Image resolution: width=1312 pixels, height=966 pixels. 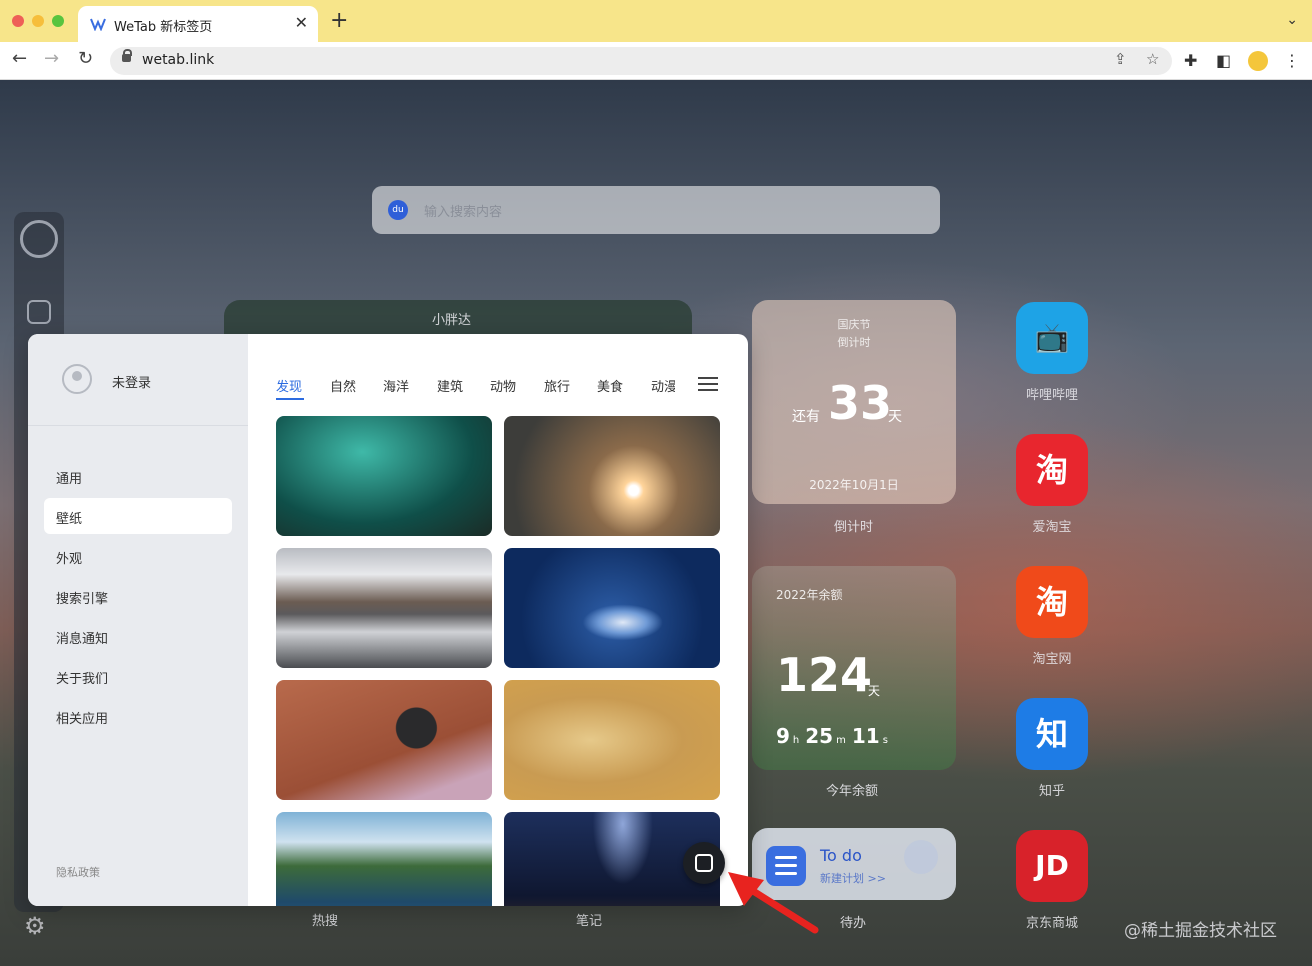 I want to click on taobao-app-icon: 淘, so click(x=1052, y=602).